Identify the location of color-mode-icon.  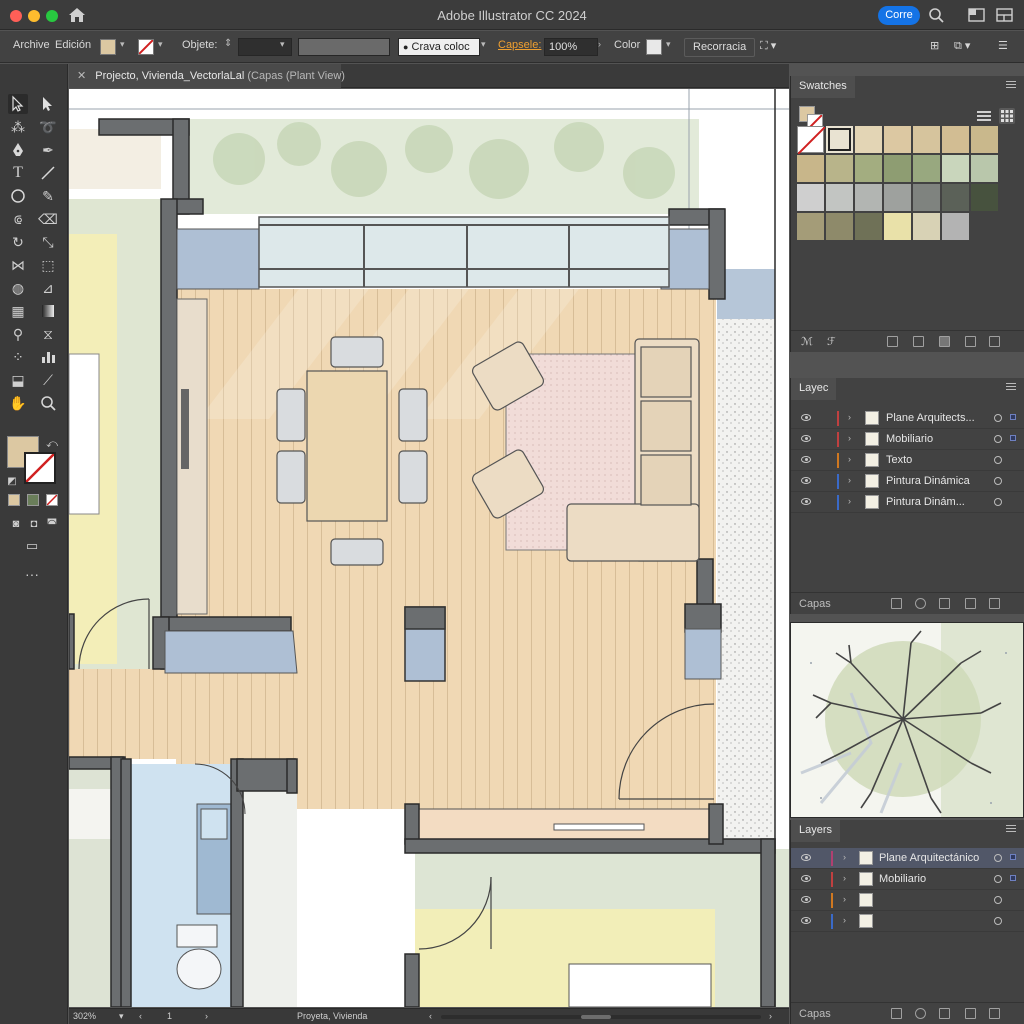
(14, 500).